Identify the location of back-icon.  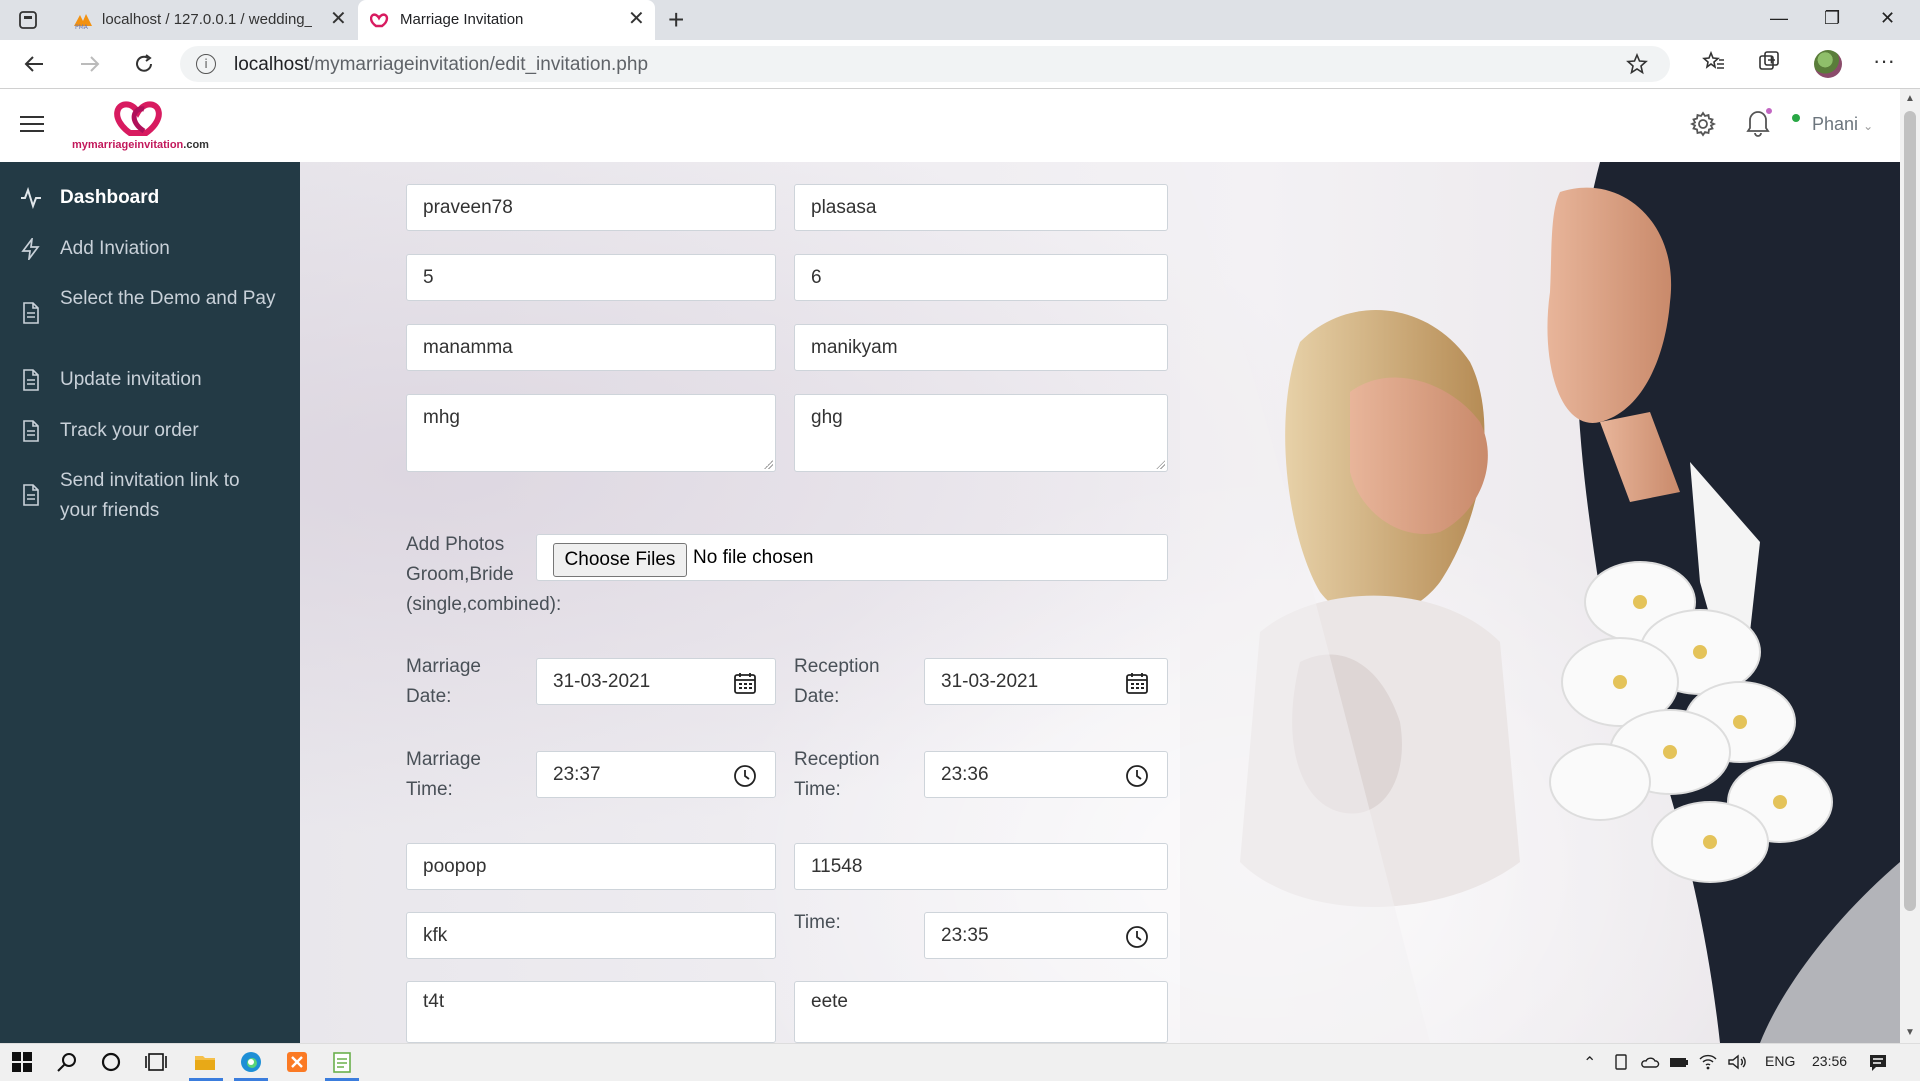
(34, 64).